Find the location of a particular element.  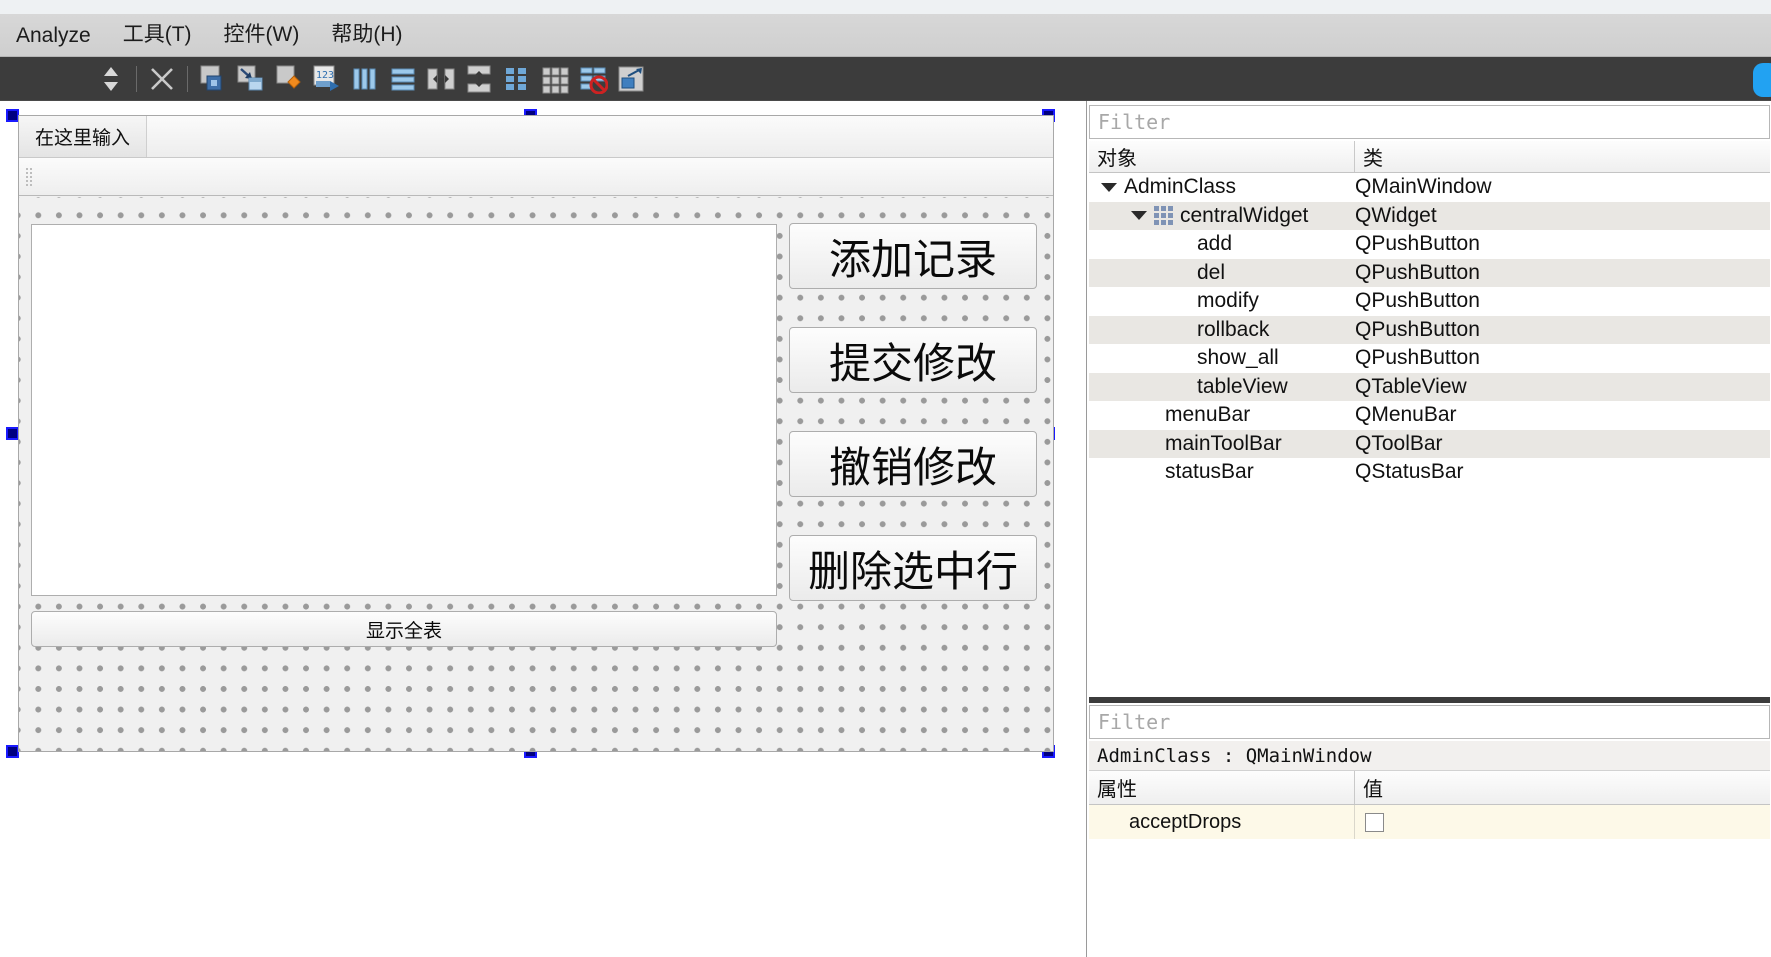

menu-bar: Analyze 工具(T) 控件(W) 帮助(H) is located at coordinates (885, 28).